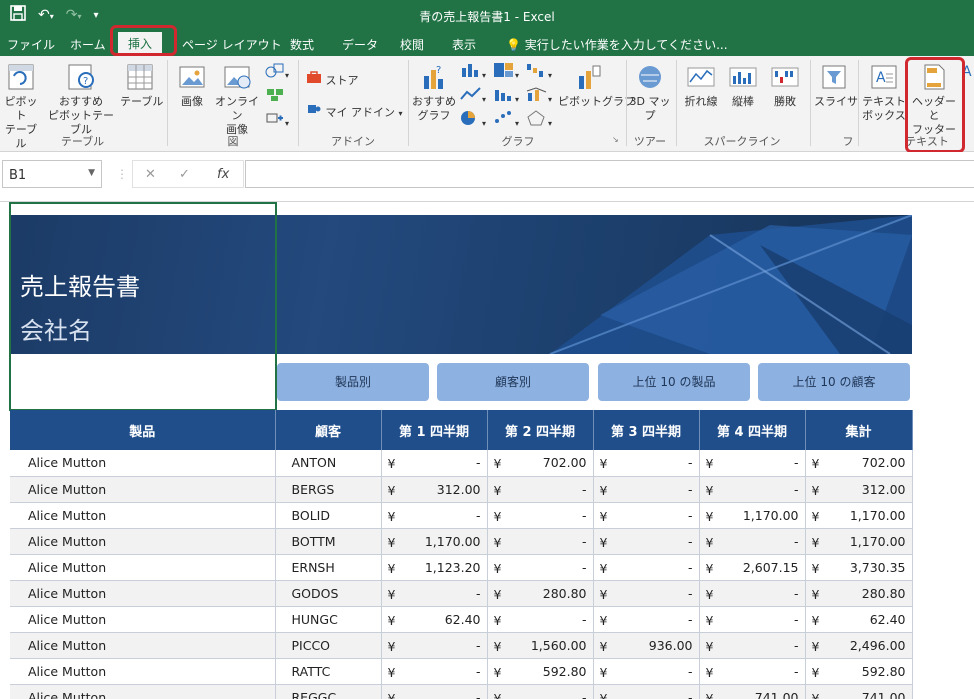 The width and height of the screenshot is (974, 699). I want to click on hierarchy-chart-button: ▾, so click(506, 71).